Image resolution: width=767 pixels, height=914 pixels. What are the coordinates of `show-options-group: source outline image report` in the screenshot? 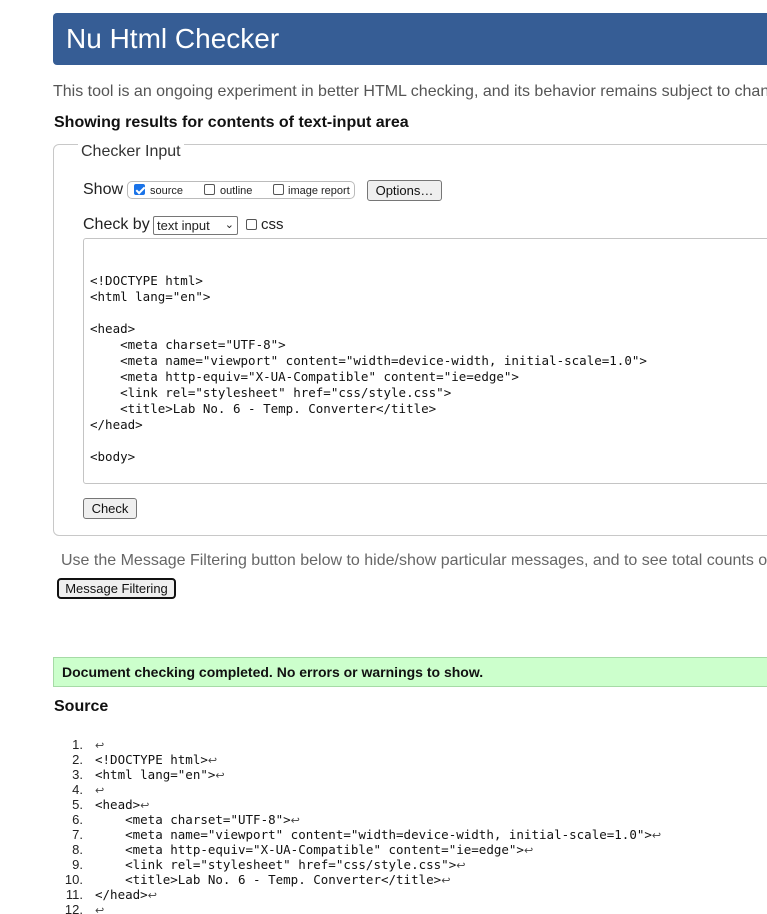 It's located at (241, 190).